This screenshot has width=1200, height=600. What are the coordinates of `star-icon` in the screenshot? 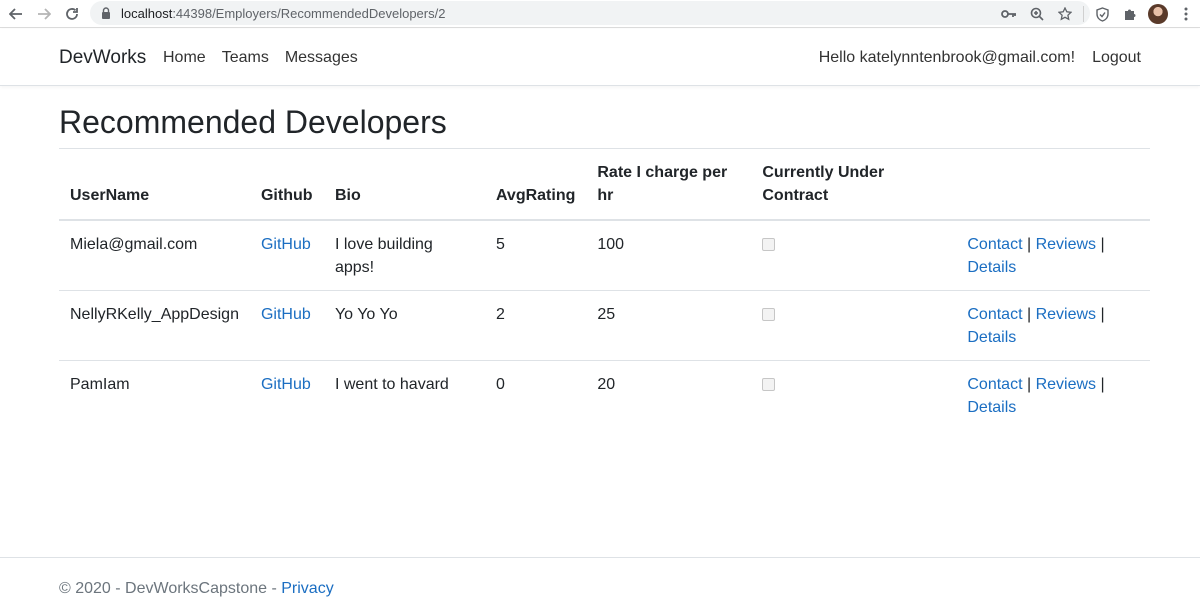 It's located at (1065, 14).